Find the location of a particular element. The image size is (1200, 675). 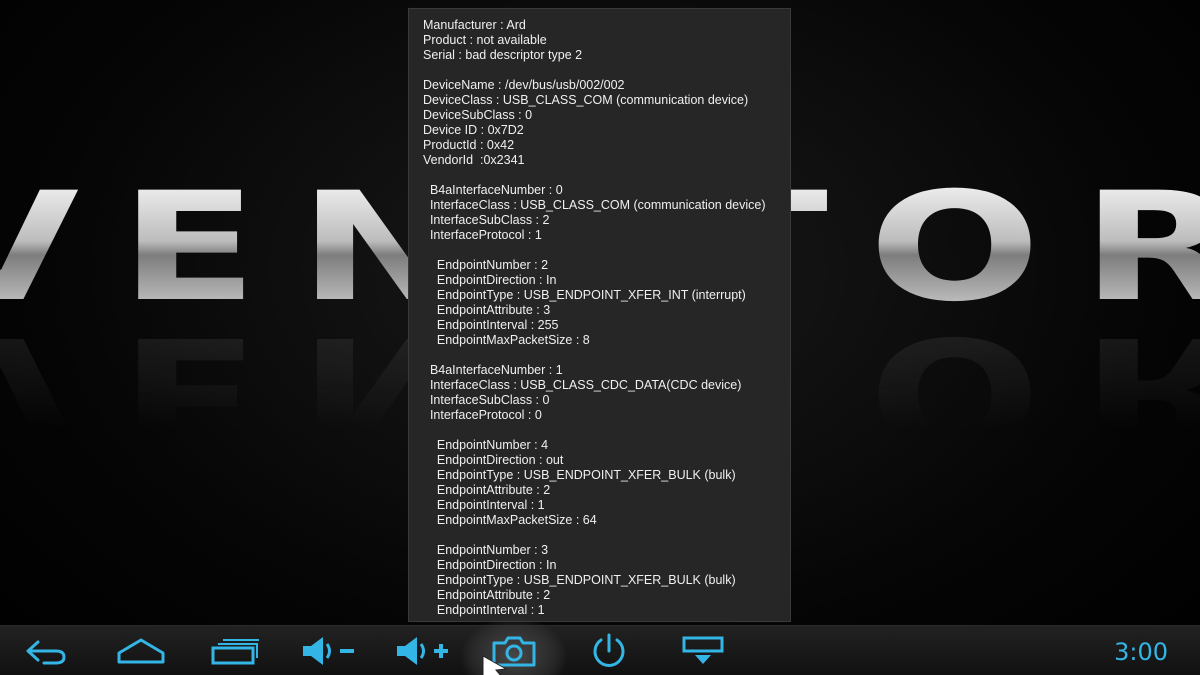

hide-bar-icon is located at coordinates (703, 650).